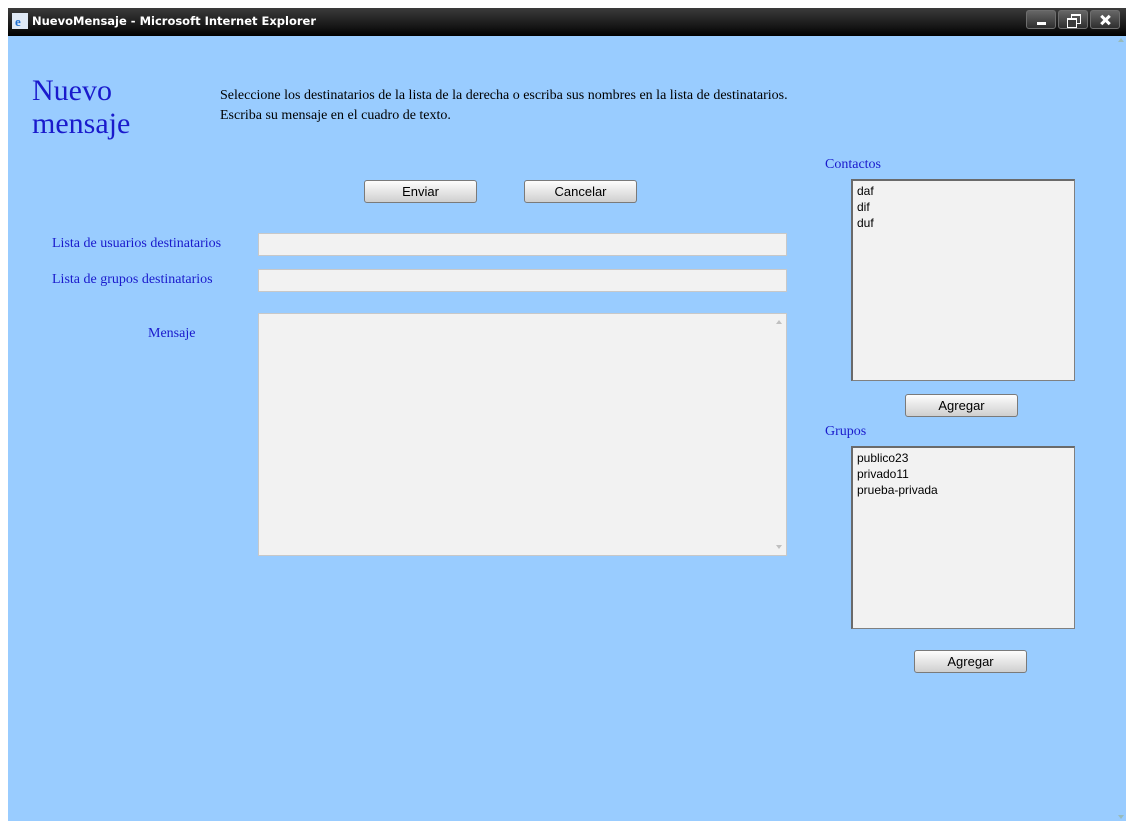  Describe the element at coordinates (522, 280) in the screenshot. I see `groups-list-input` at that location.